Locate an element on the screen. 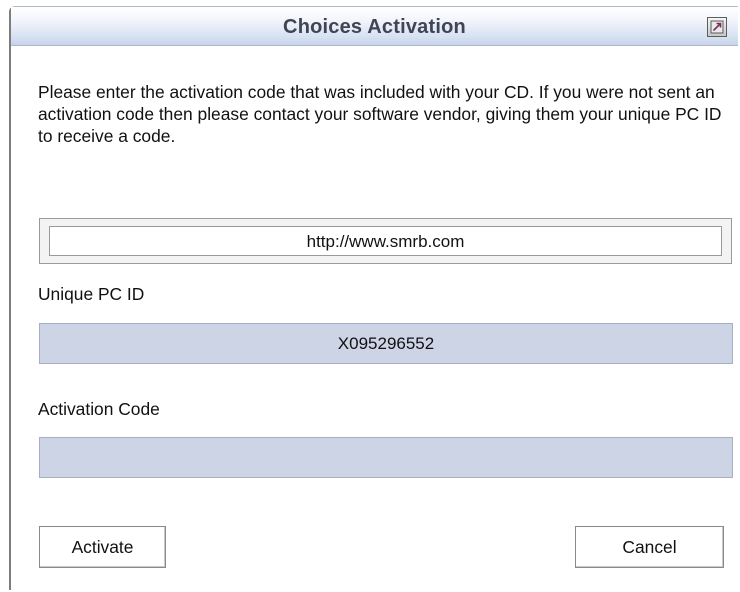 Image resolution: width=740 pixels, height=592 pixels. cancel-button: Cancel is located at coordinates (649, 547).